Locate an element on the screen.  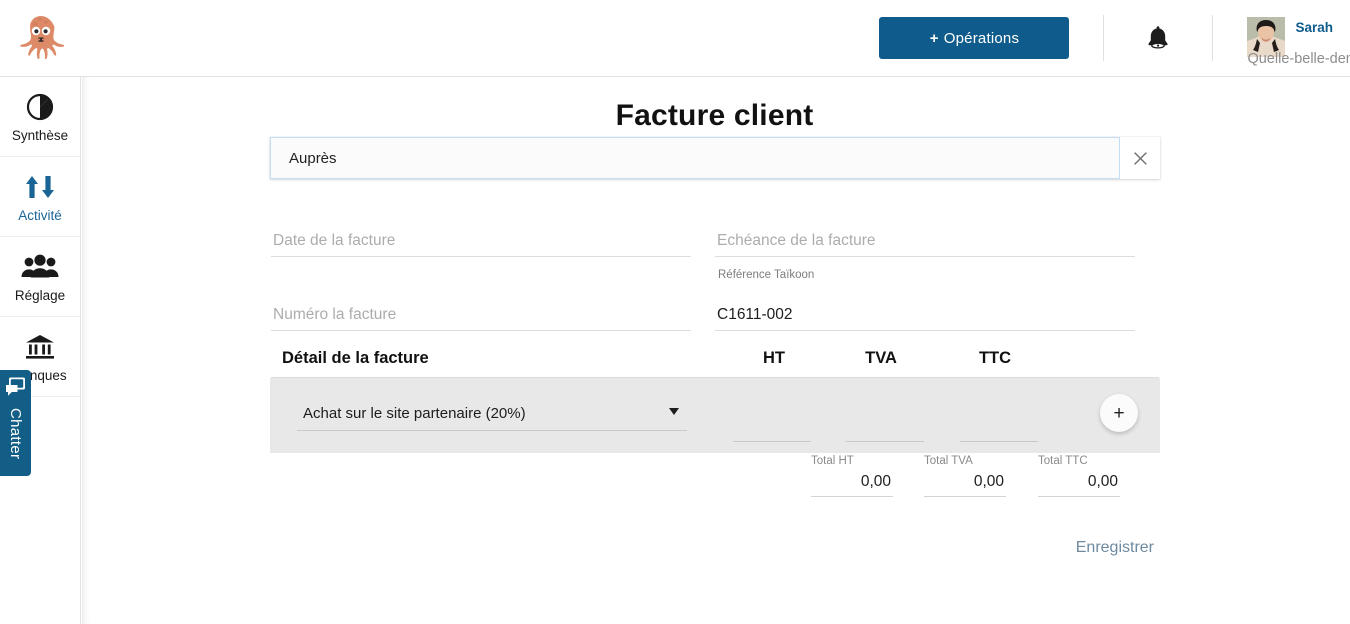
sidebar-item-synthese: Synthèse is located at coordinates (40, 117).